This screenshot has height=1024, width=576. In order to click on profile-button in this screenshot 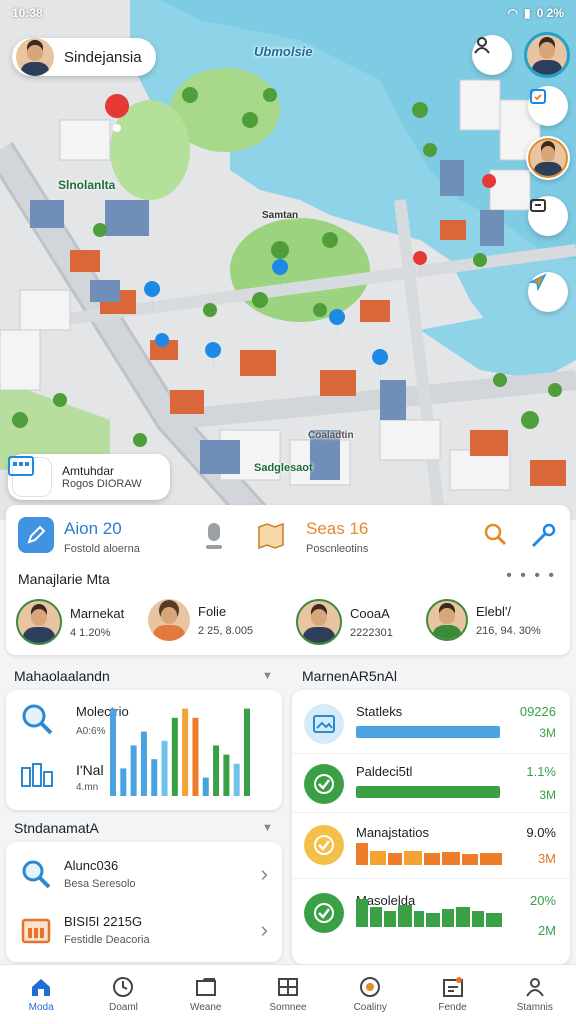, I will do `click(492, 55)`.